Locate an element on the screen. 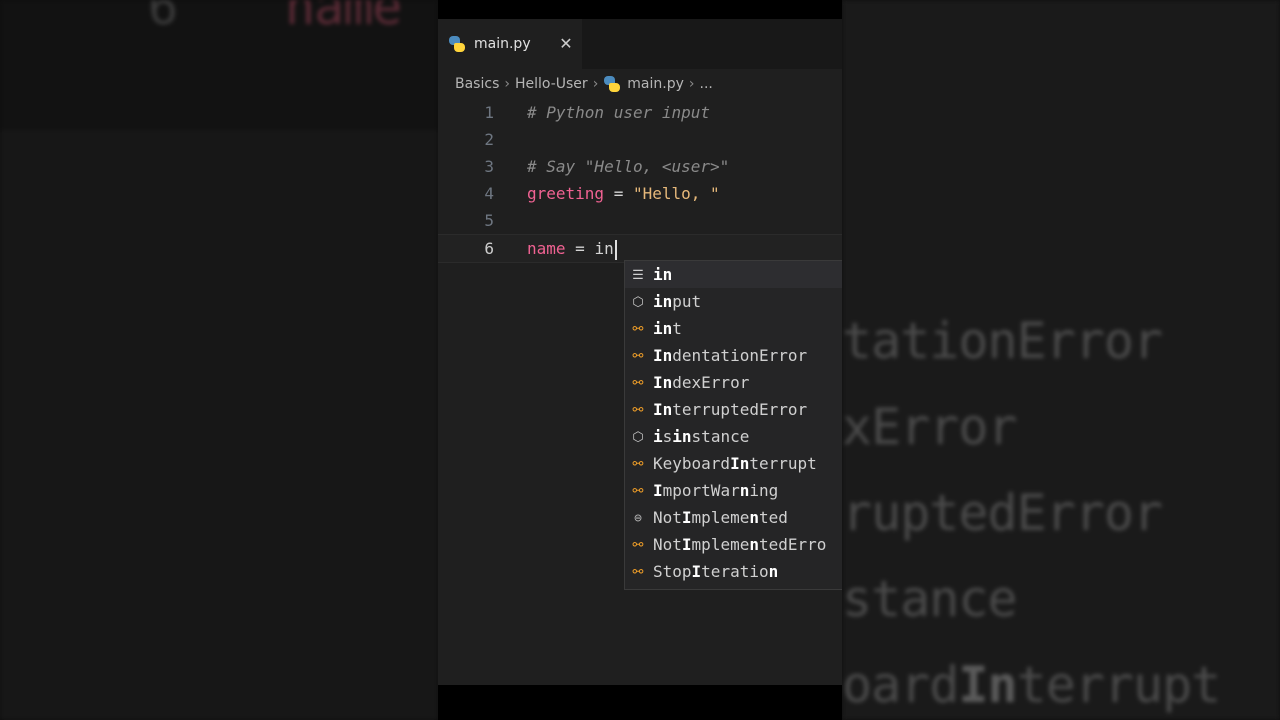 The height and width of the screenshot is (720, 1280). code-line: 2 is located at coordinates (640, 139).